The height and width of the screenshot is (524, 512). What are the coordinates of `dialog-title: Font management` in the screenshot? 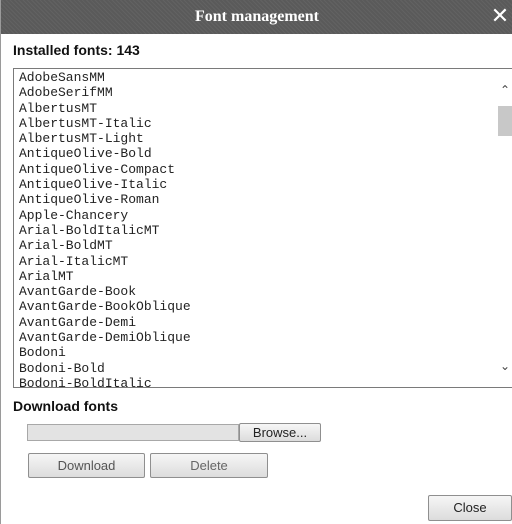 It's located at (257, 16).